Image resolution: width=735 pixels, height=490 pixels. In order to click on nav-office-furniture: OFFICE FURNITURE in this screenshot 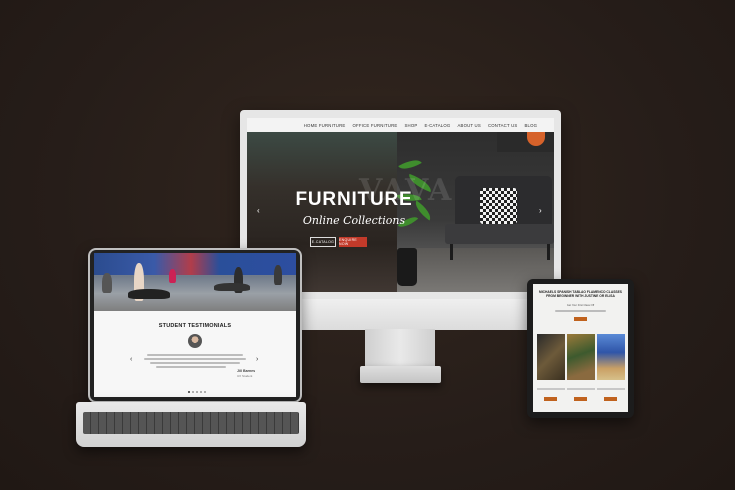, I will do `click(374, 125)`.